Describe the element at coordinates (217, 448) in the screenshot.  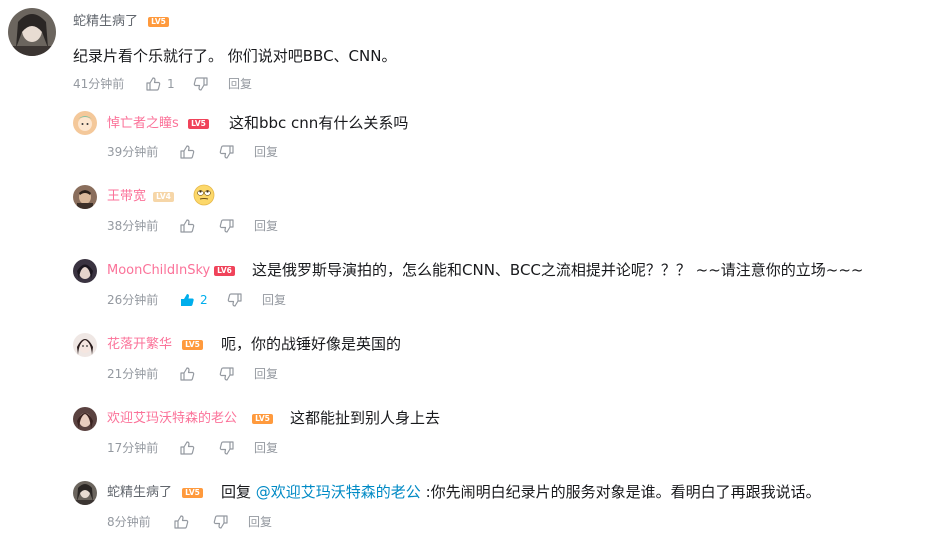
I see `comment-meta: 17分钟前 回复` at that location.